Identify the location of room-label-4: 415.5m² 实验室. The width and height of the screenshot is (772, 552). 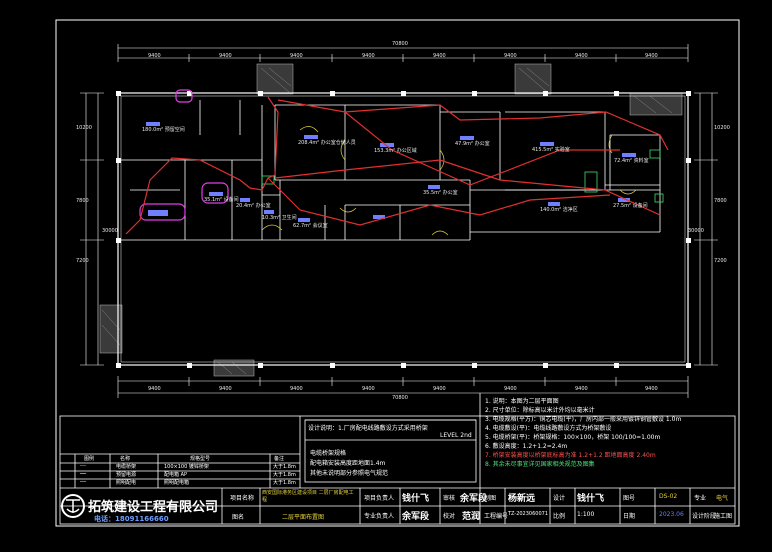
(551, 150).